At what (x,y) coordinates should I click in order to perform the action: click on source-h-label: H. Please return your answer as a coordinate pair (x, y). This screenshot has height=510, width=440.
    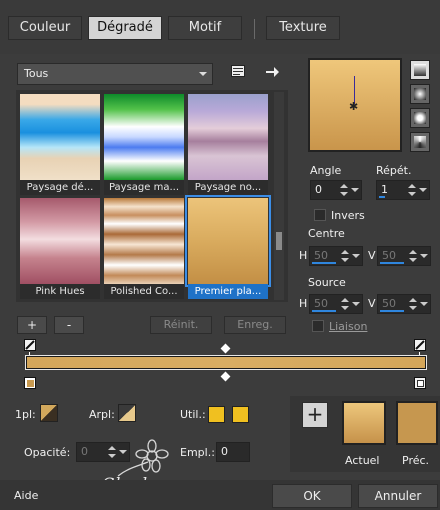
    Looking at the image, I should click on (303, 303).